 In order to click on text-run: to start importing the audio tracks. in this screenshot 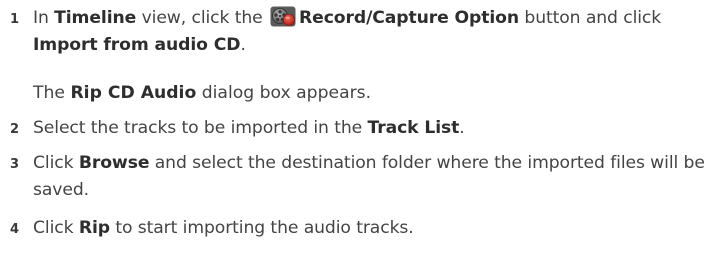, I will do `click(261, 228)`.